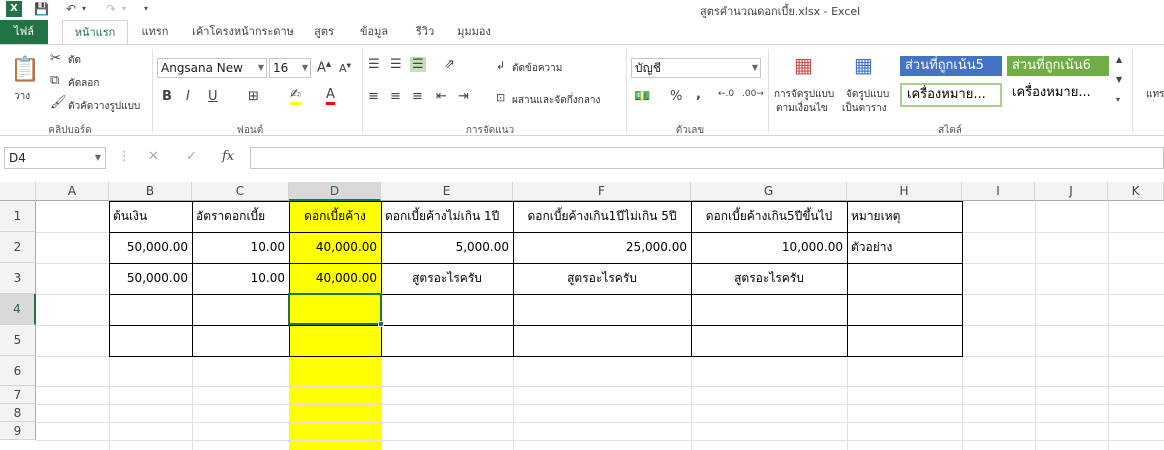 The image size is (1164, 450). Describe the element at coordinates (240, 216) in the screenshot. I see `cell-c1: อัตราดอกเบี้ย` at that location.